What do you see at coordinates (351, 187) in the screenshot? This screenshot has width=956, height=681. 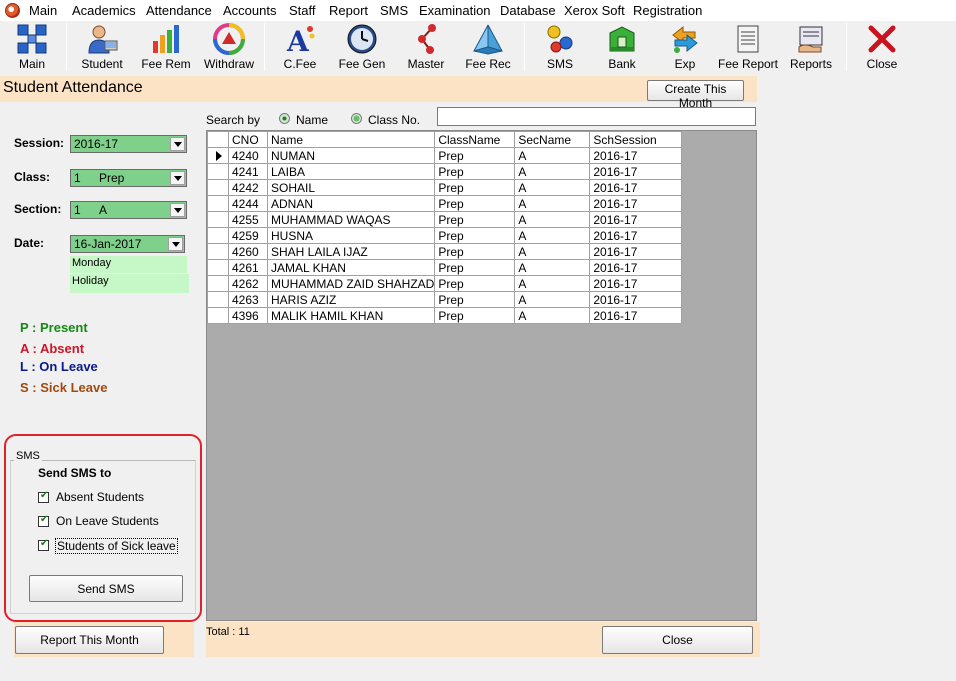 I see `cell-name: SOHAIL` at bounding box center [351, 187].